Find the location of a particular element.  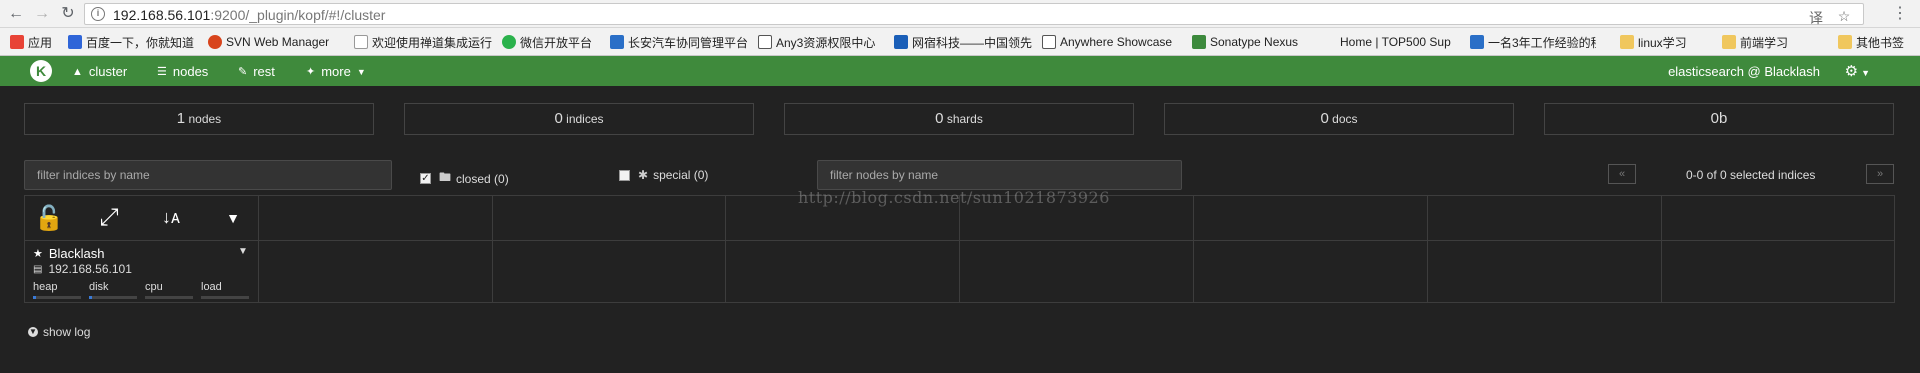

kopf-logo: K is located at coordinates (41, 71).